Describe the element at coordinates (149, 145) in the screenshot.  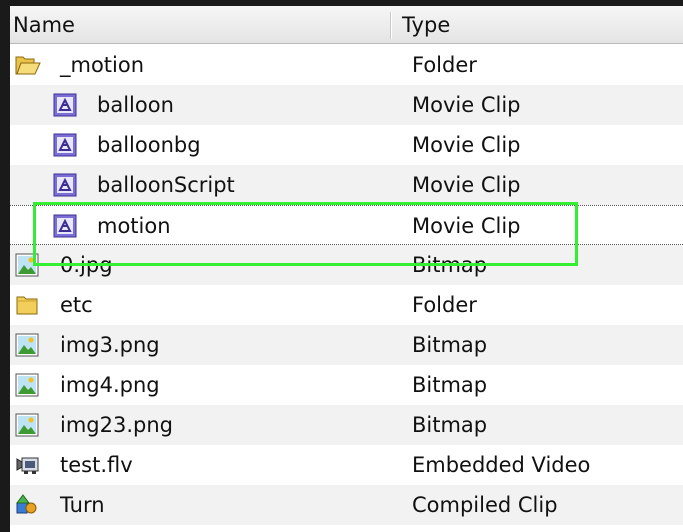
I see `item-name: balloonbg` at that location.